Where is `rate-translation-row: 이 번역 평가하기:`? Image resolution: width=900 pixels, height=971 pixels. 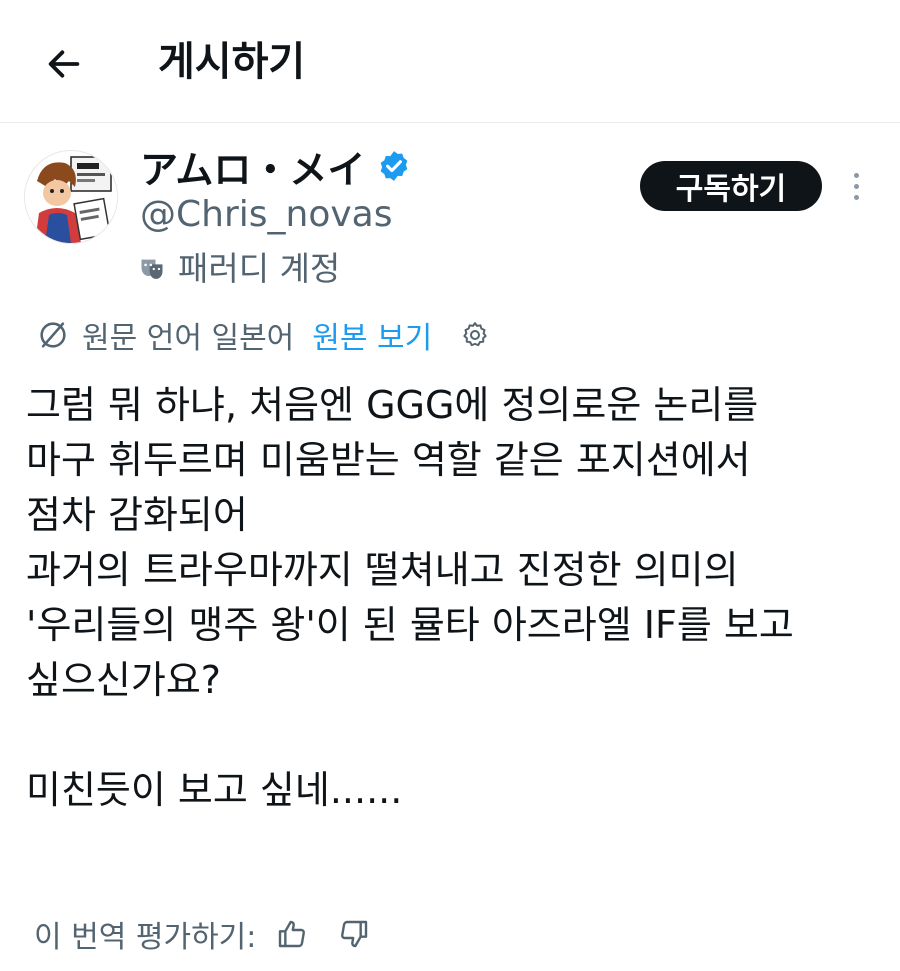 rate-translation-row: 이 번역 평가하기: is located at coordinates (202, 934).